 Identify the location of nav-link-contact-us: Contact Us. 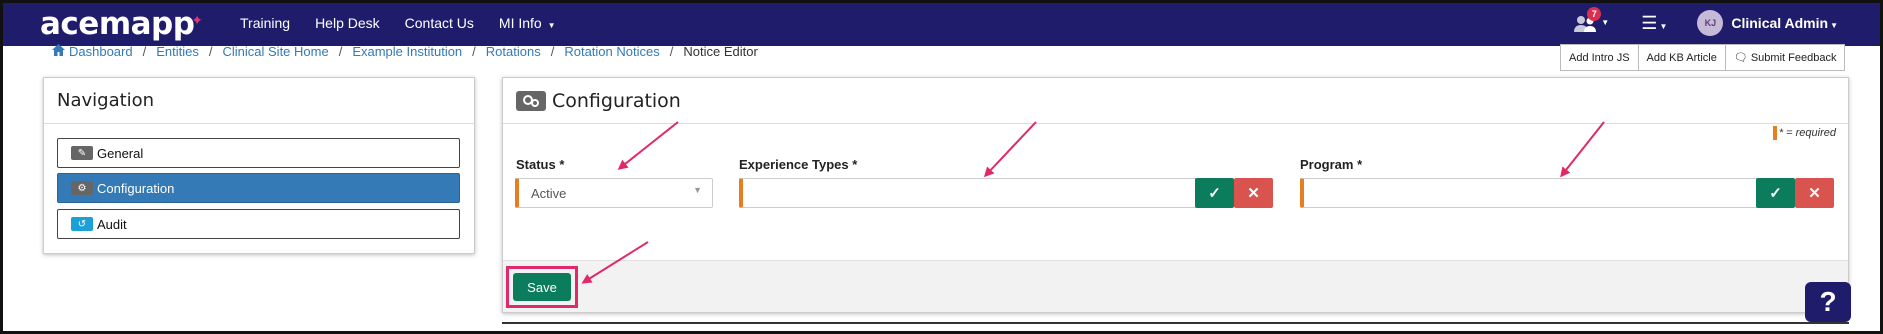
(439, 23).